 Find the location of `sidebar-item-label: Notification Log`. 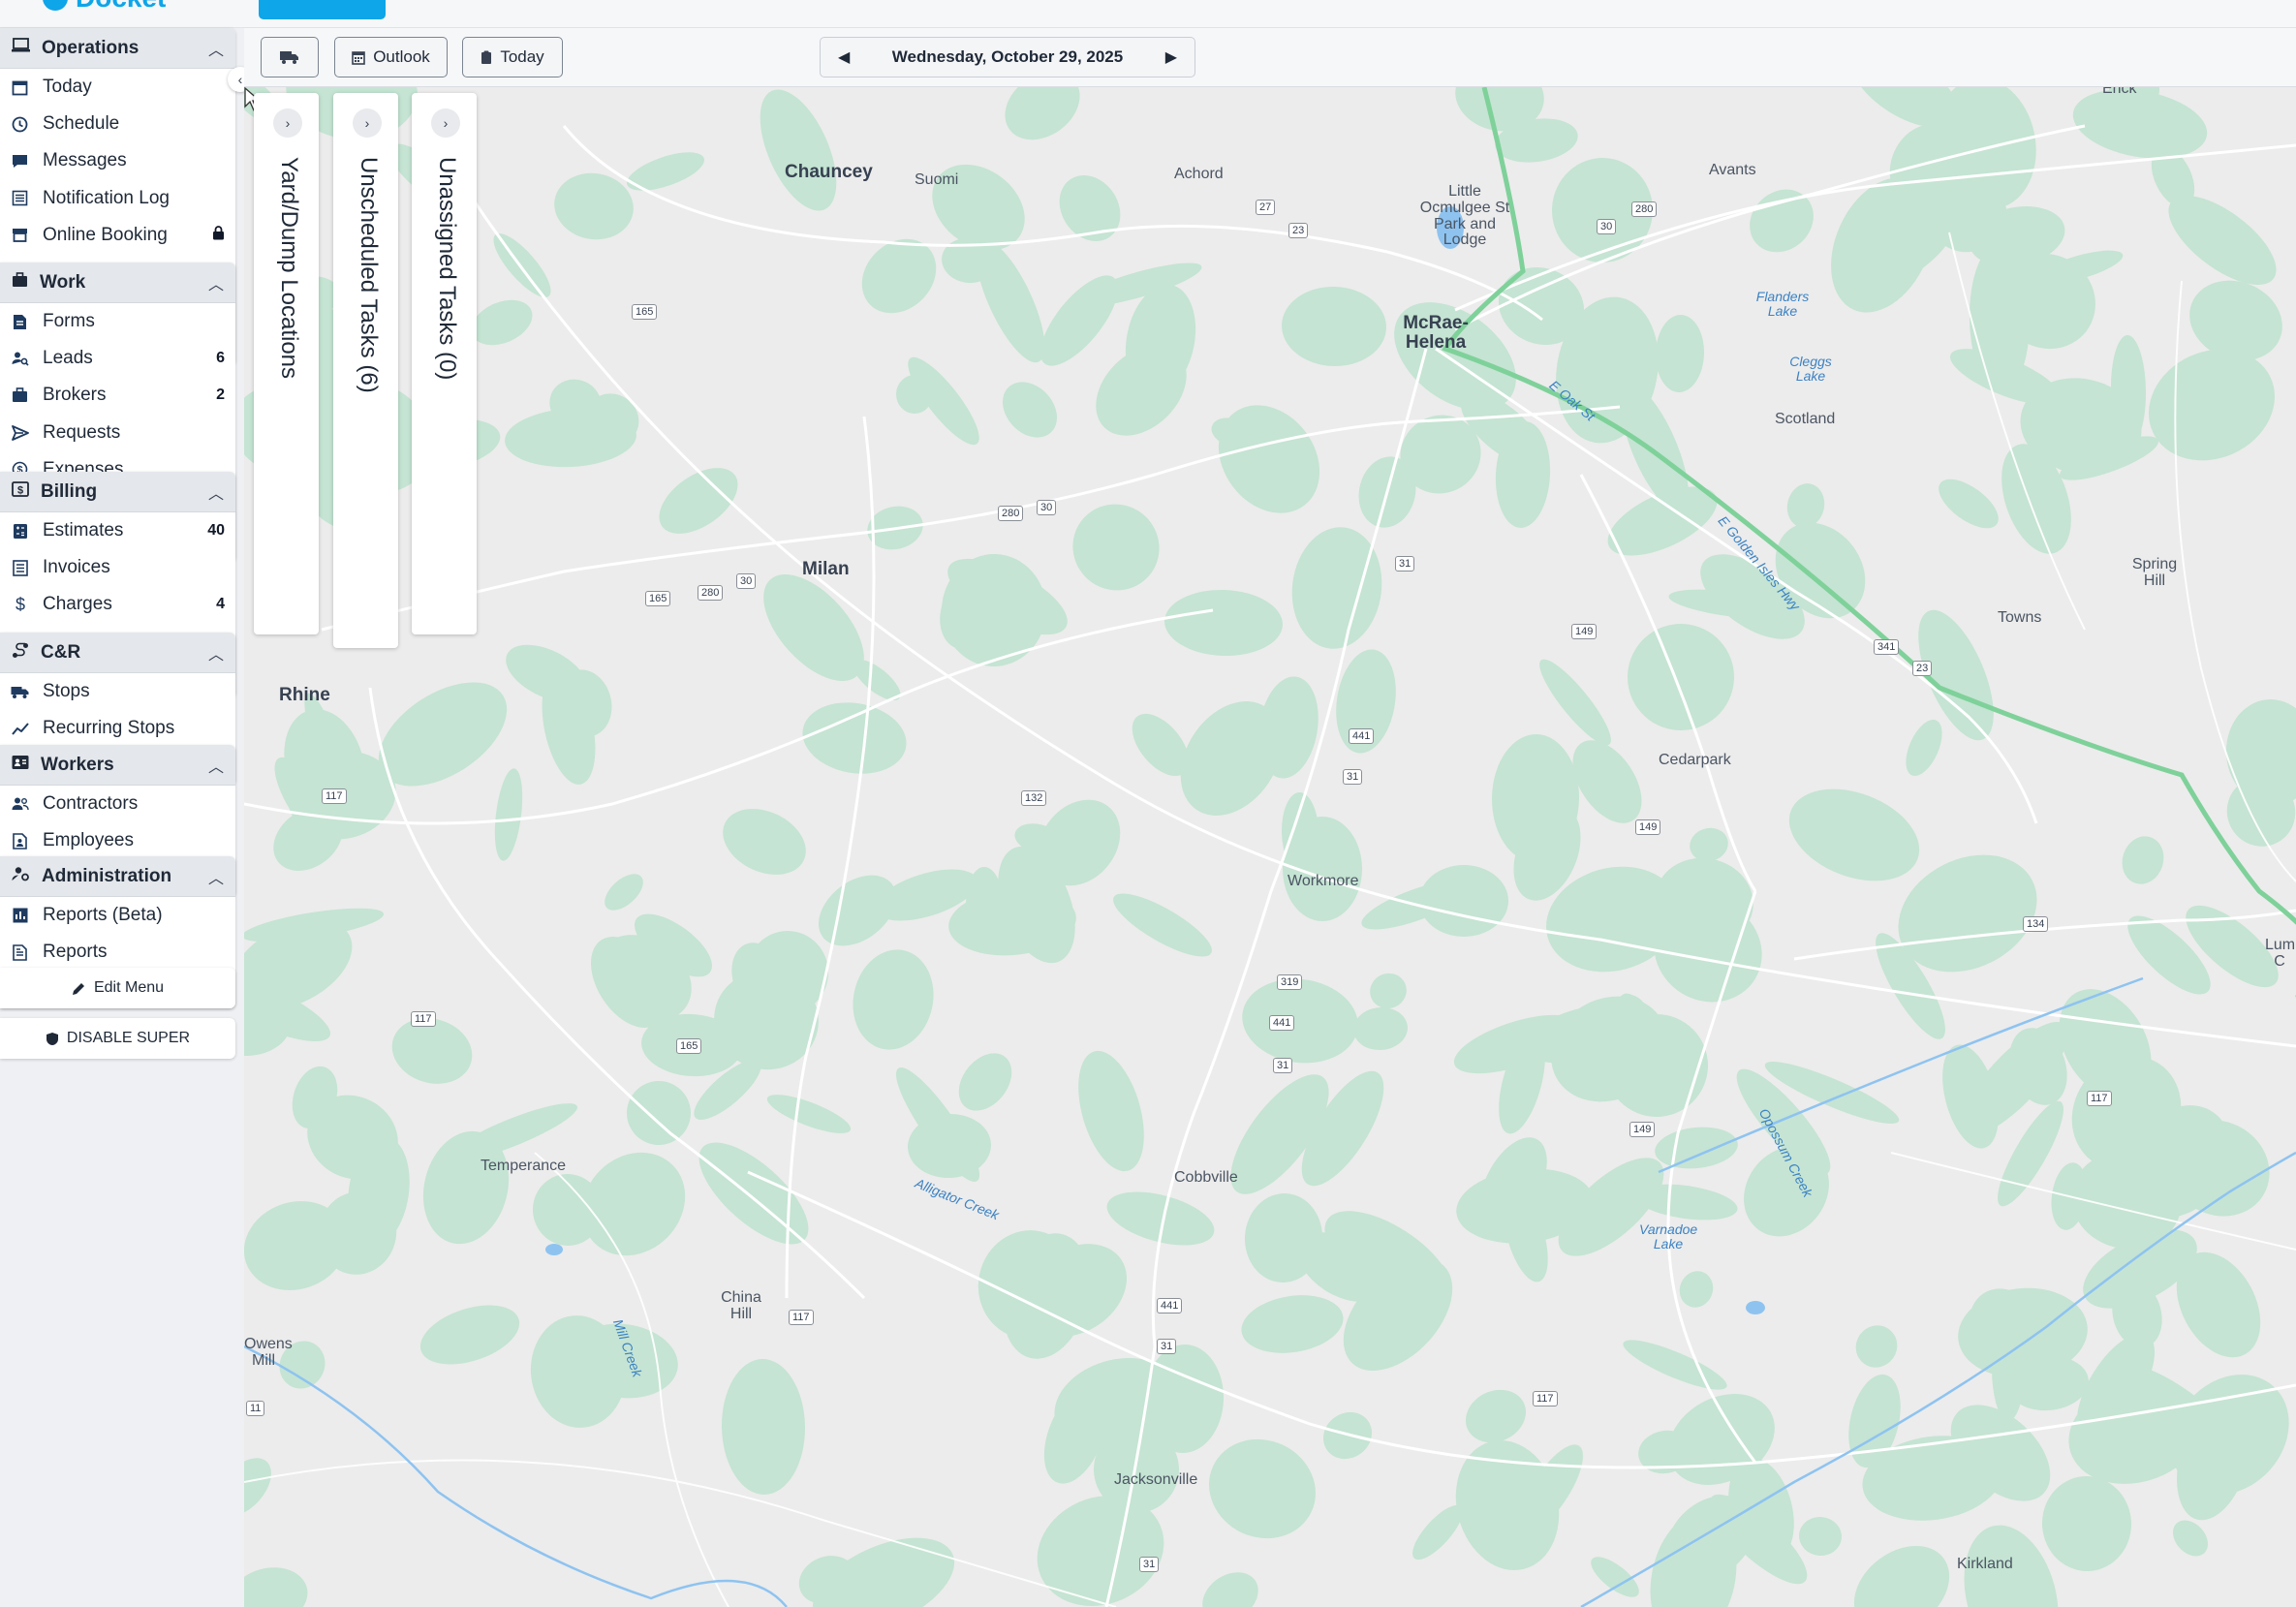

sidebar-item-label: Notification Log is located at coordinates (106, 197).